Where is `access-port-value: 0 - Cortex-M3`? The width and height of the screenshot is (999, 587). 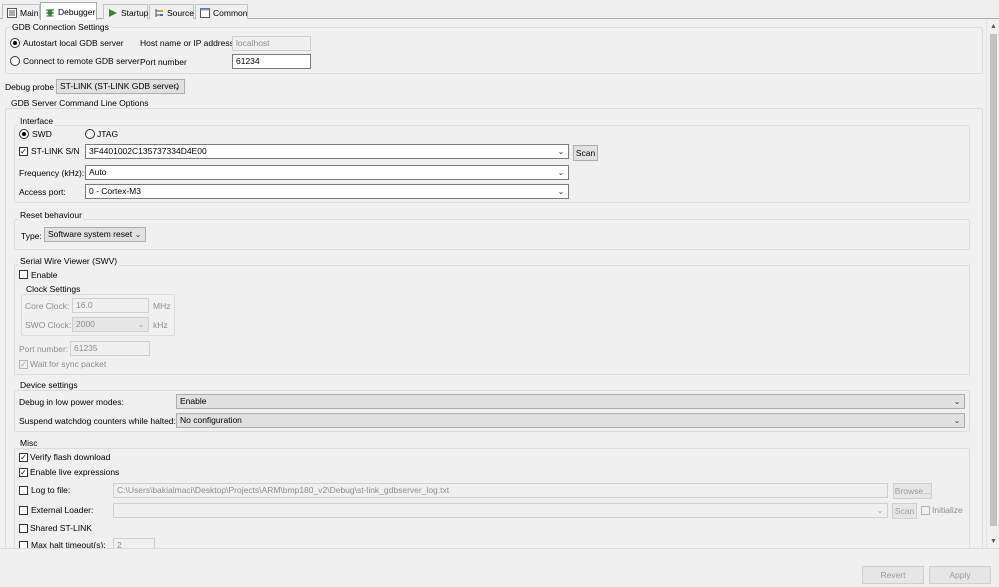
access-port-value: 0 - Cortex-M3 is located at coordinates (115, 191).